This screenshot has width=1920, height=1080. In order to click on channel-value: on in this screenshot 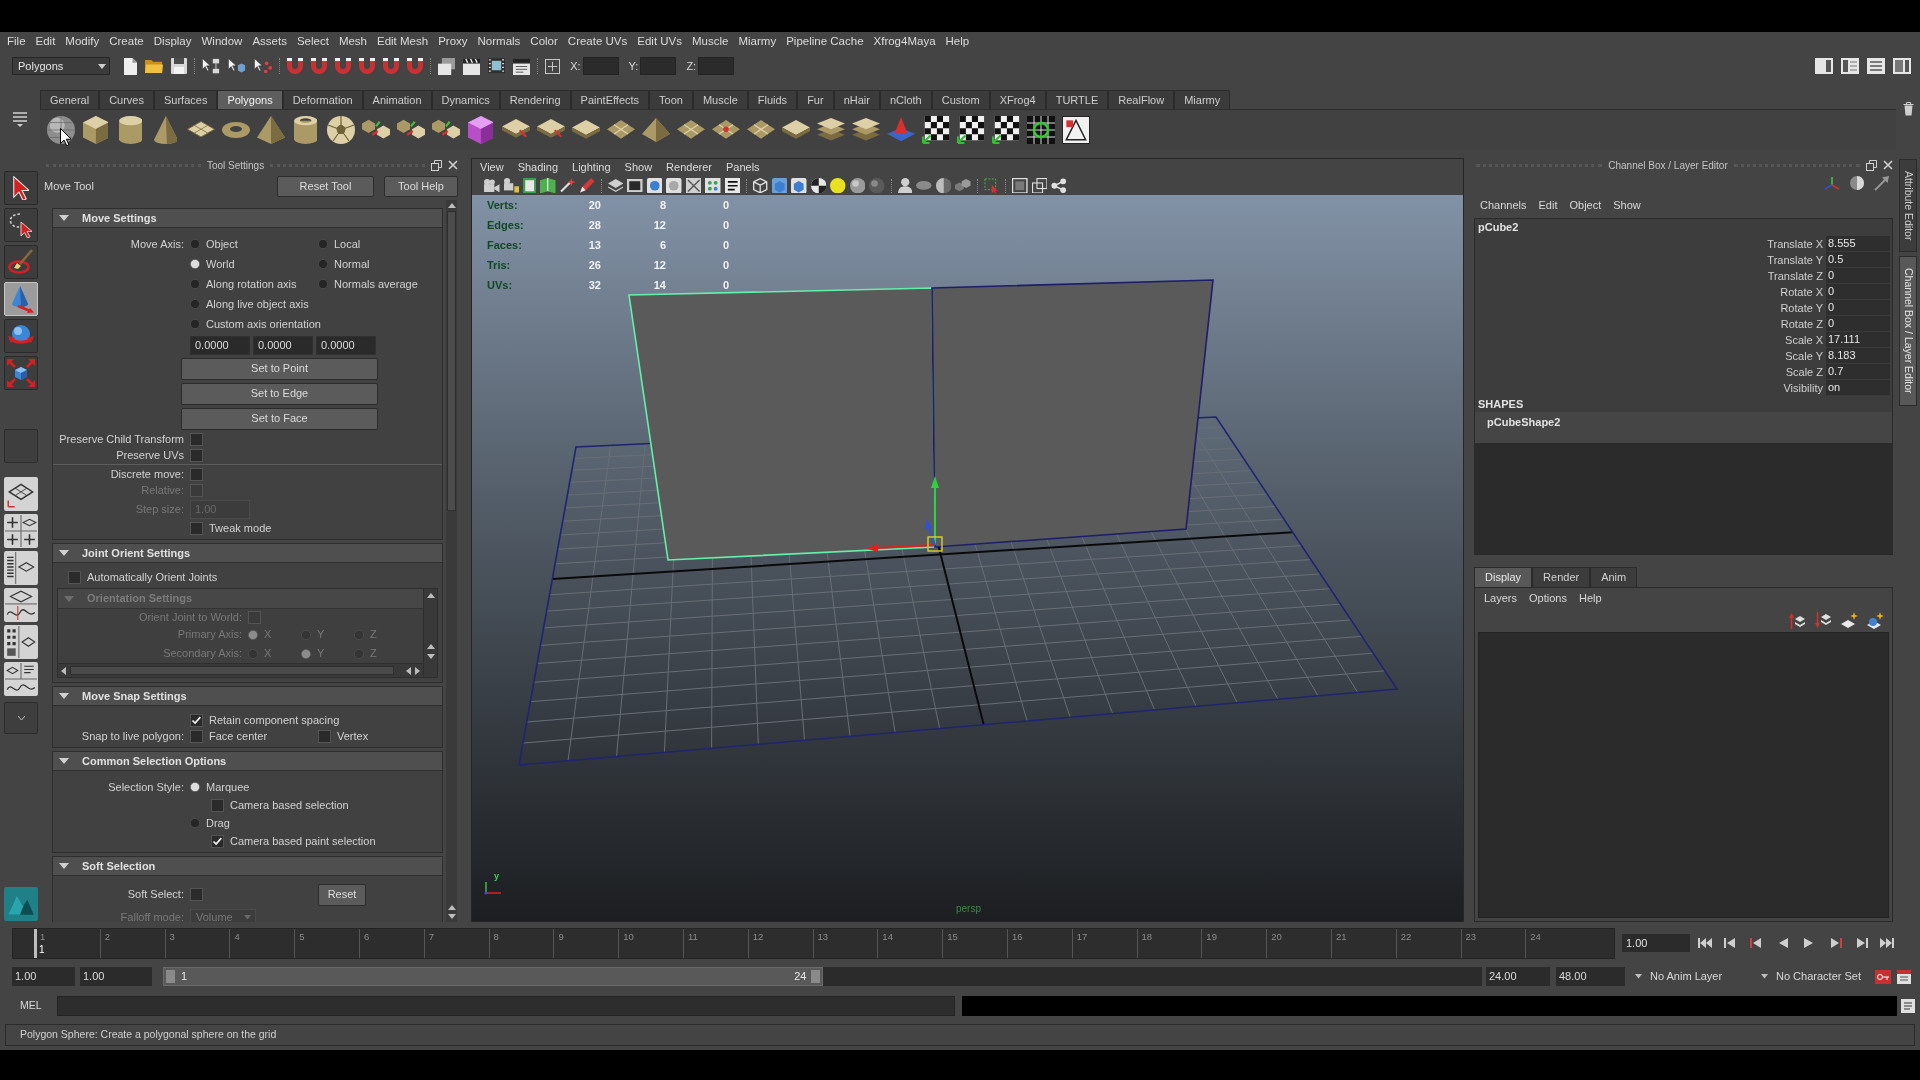, I will do `click(1858, 388)`.